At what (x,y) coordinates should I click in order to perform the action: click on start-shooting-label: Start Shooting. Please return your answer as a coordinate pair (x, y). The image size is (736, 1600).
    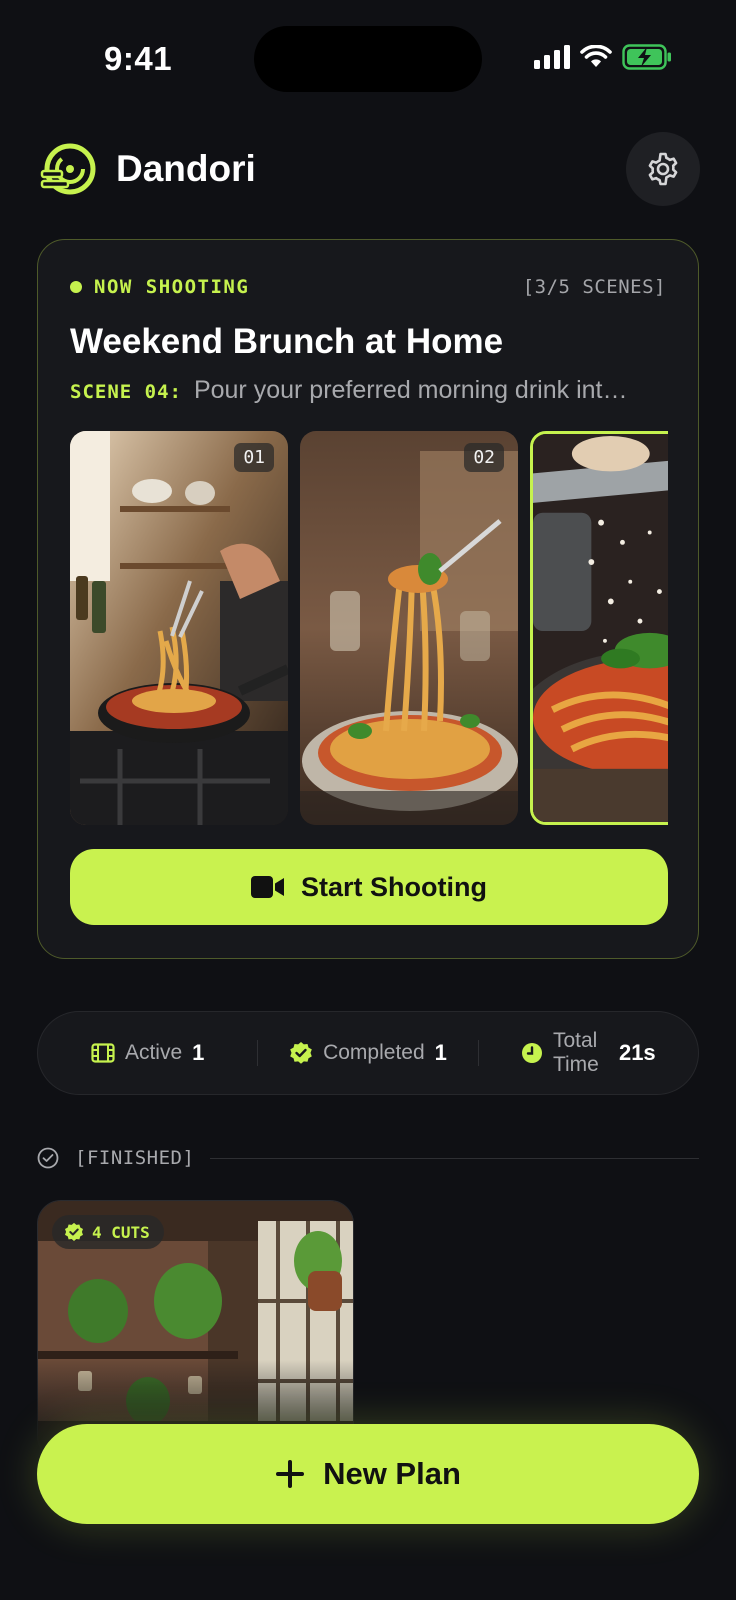
    Looking at the image, I should click on (394, 886).